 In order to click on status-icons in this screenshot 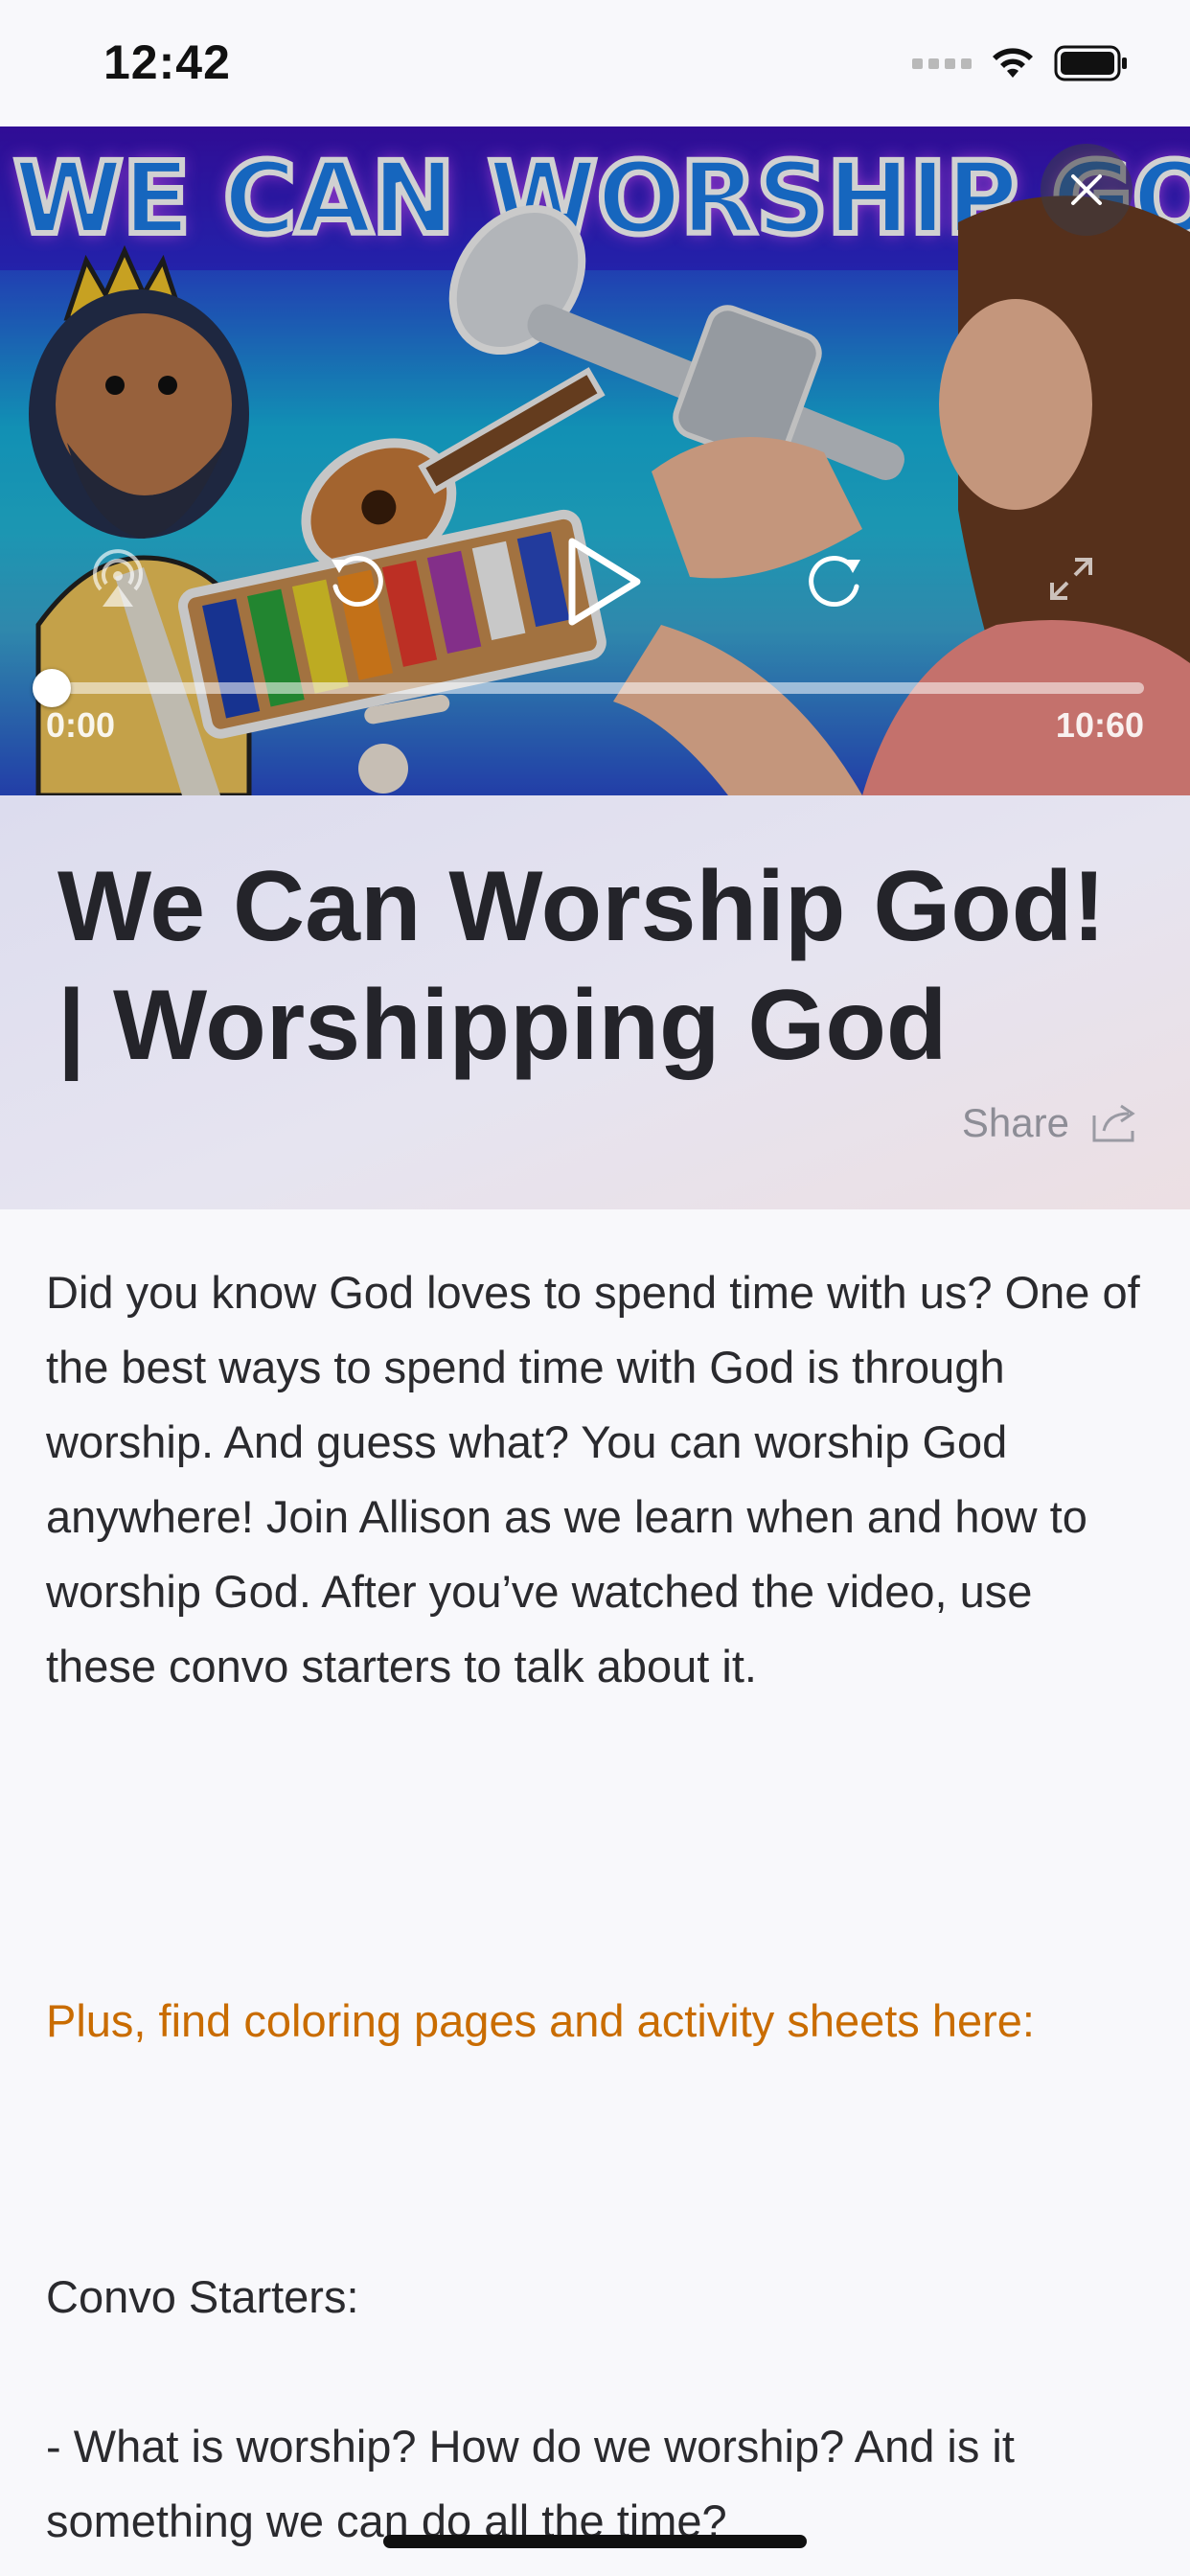, I will do `click(1020, 63)`.